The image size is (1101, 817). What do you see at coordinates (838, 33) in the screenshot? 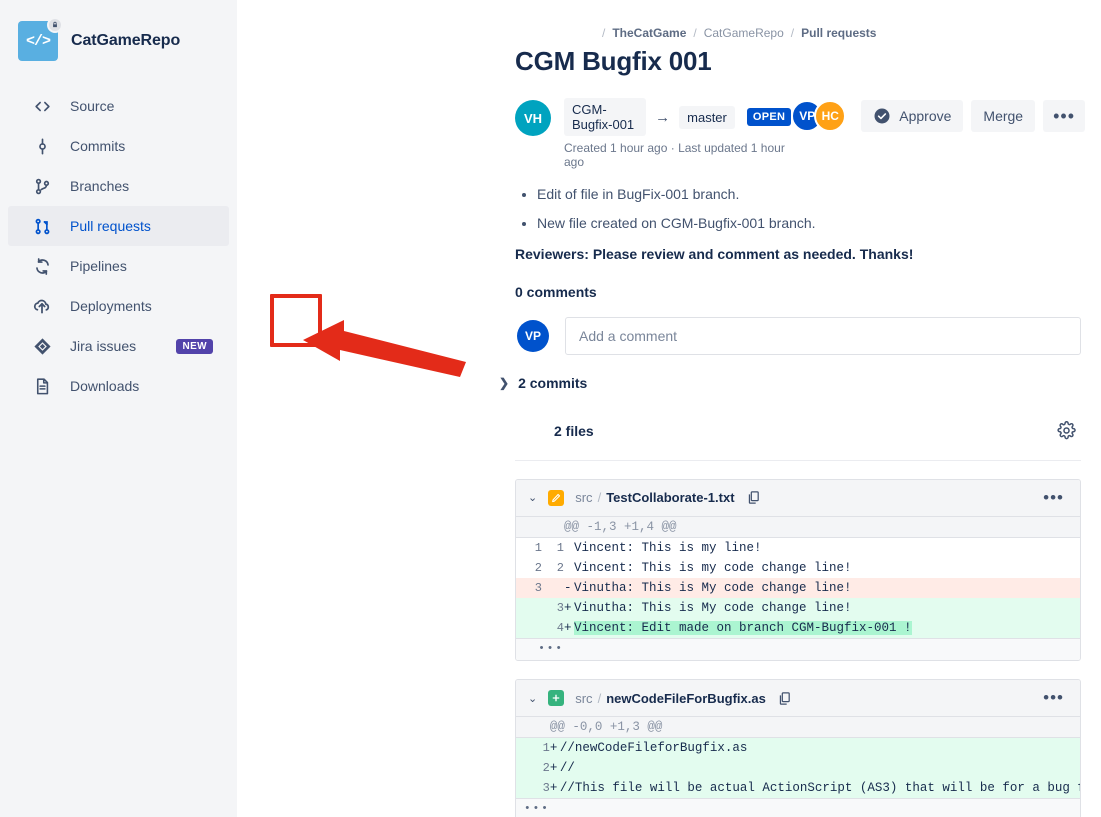
I see `breadcrumb-section: Pull requests` at bounding box center [838, 33].